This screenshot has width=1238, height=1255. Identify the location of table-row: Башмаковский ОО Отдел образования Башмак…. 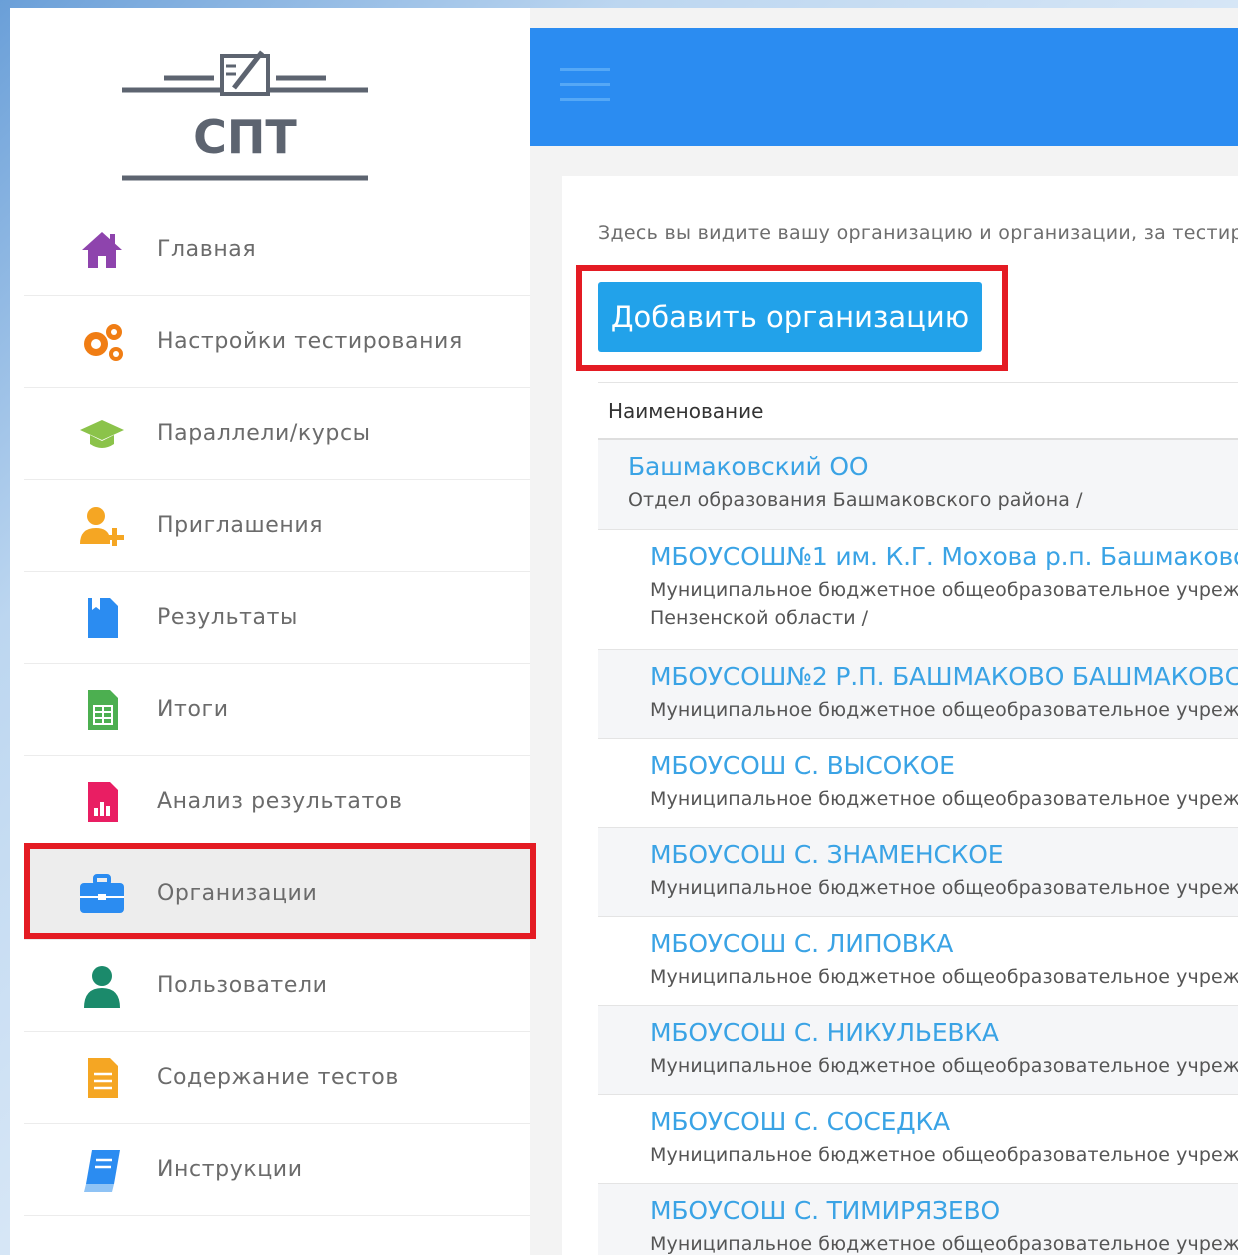
(918, 485).